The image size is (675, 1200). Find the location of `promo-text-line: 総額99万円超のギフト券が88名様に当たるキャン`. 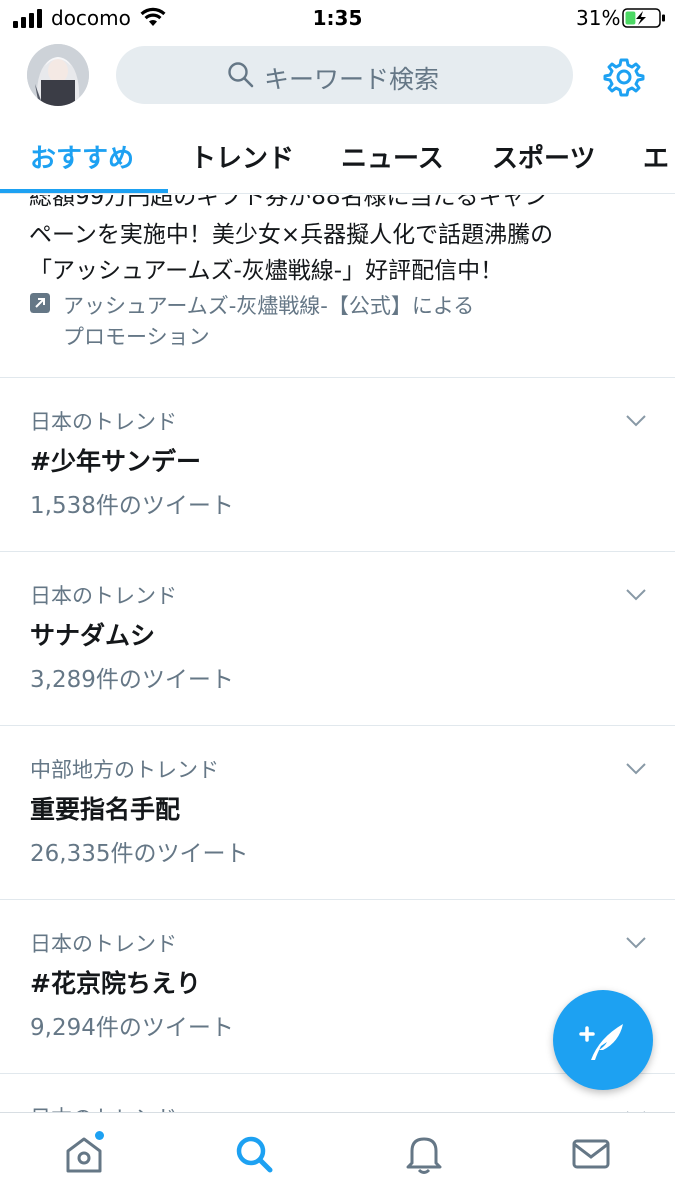

promo-text-line: 総額99万円超のギフト券が88名様に当たるキャン is located at coordinates (288, 202).